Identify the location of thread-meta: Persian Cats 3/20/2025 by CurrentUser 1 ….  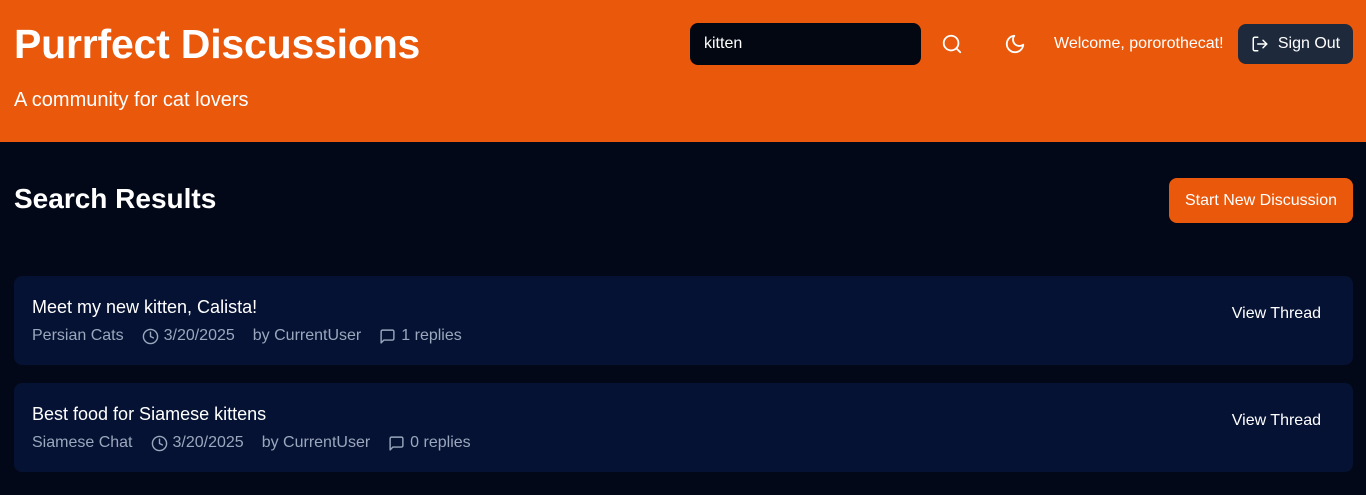
(256, 336).